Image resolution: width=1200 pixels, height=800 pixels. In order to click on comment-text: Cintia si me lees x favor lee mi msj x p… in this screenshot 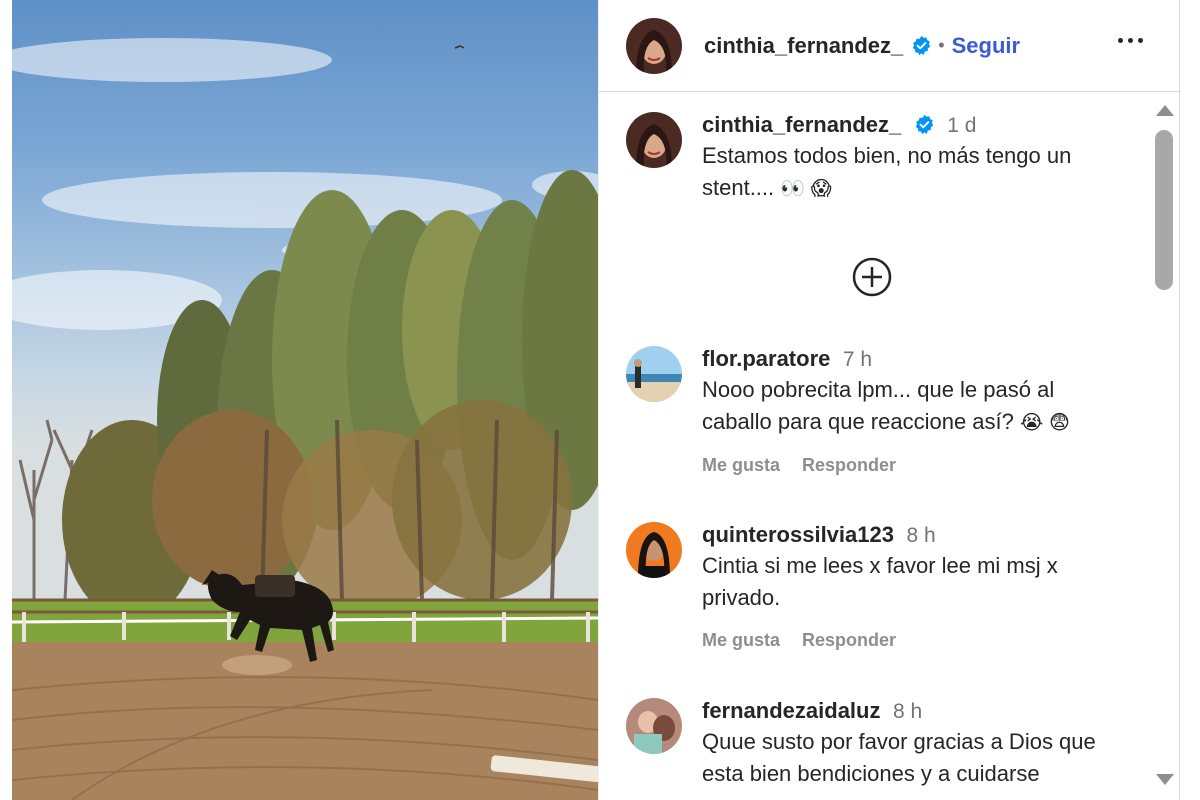, I will do `click(880, 581)`.